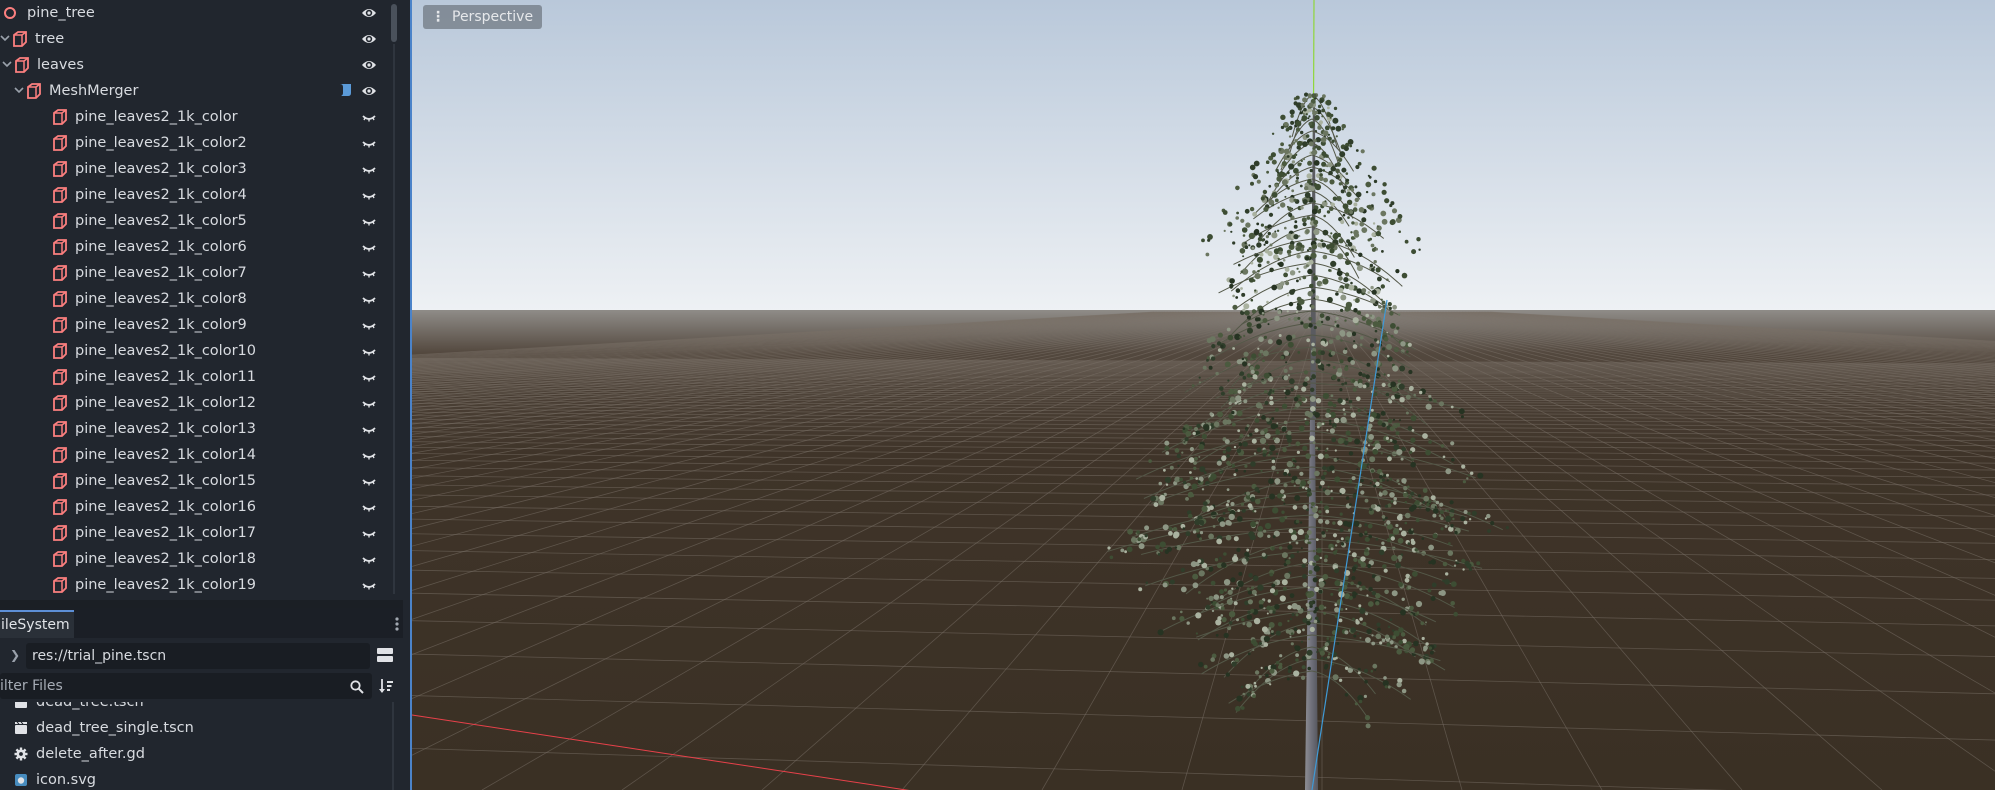  What do you see at coordinates (397, 624) in the screenshot?
I see `kebab-menu-icon` at bounding box center [397, 624].